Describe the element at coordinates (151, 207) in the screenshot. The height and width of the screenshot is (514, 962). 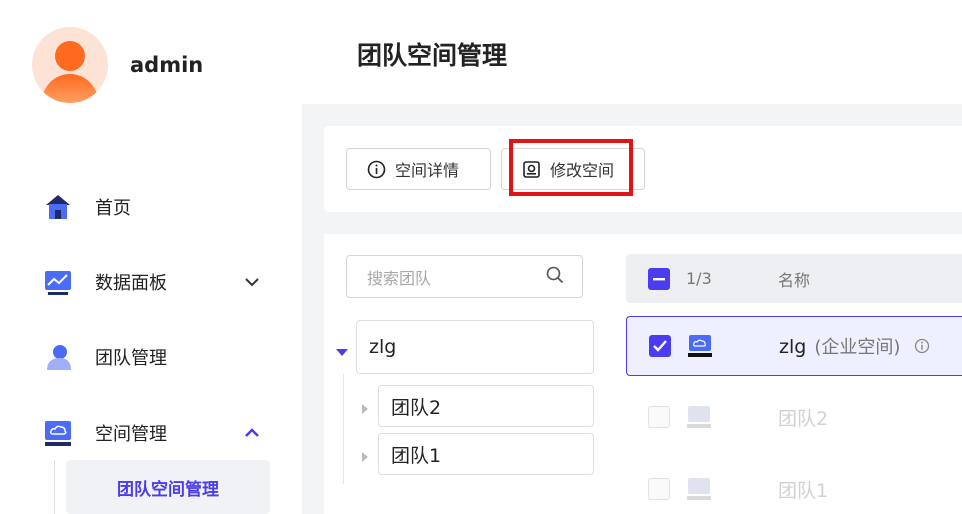
I see `sidebar-item-home: 首页` at that location.